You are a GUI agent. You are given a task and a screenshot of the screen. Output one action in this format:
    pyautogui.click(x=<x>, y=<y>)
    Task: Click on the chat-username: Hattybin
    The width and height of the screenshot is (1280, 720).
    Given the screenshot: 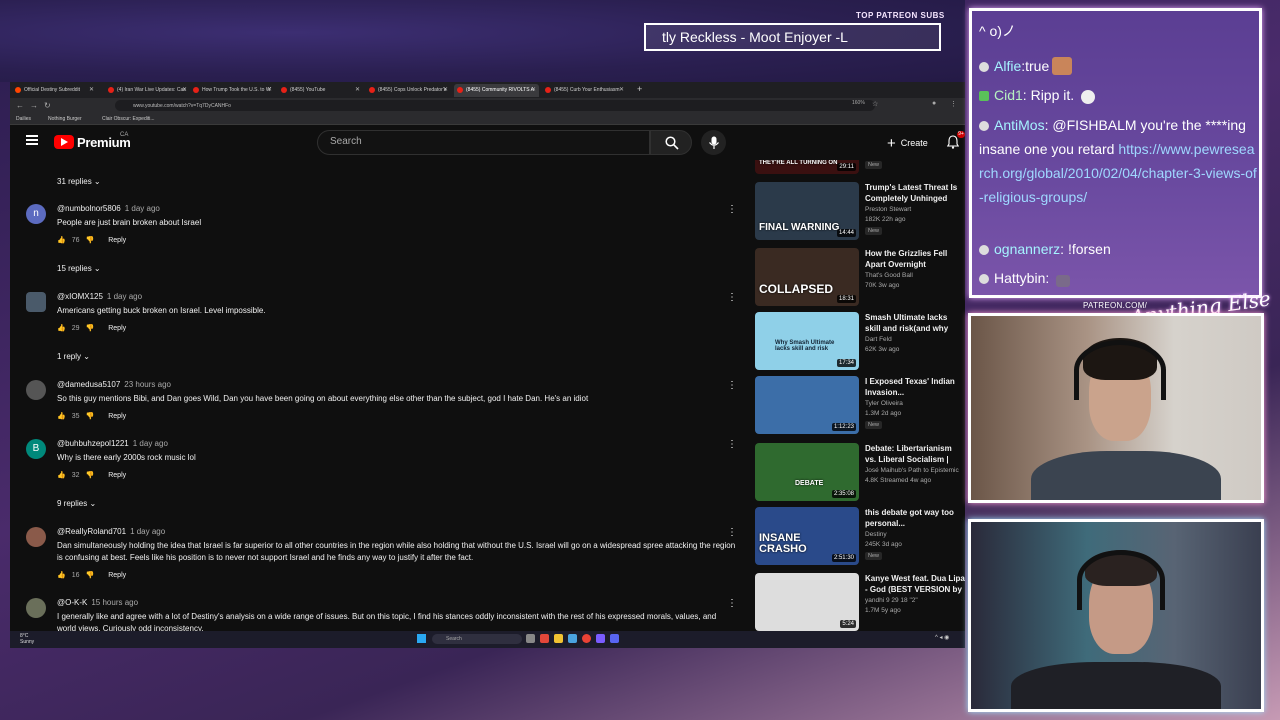 What is the action you would take?
    pyautogui.click(x=1019, y=278)
    